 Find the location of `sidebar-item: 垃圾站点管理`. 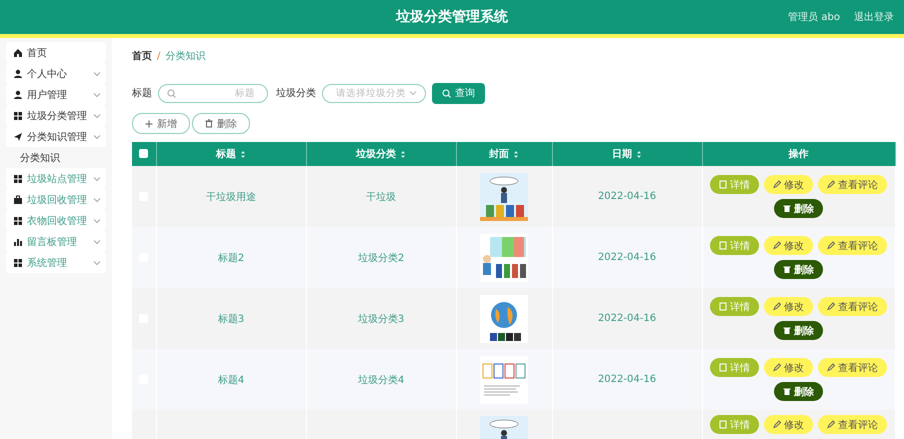

sidebar-item: 垃圾站点管理 is located at coordinates (56, 178).